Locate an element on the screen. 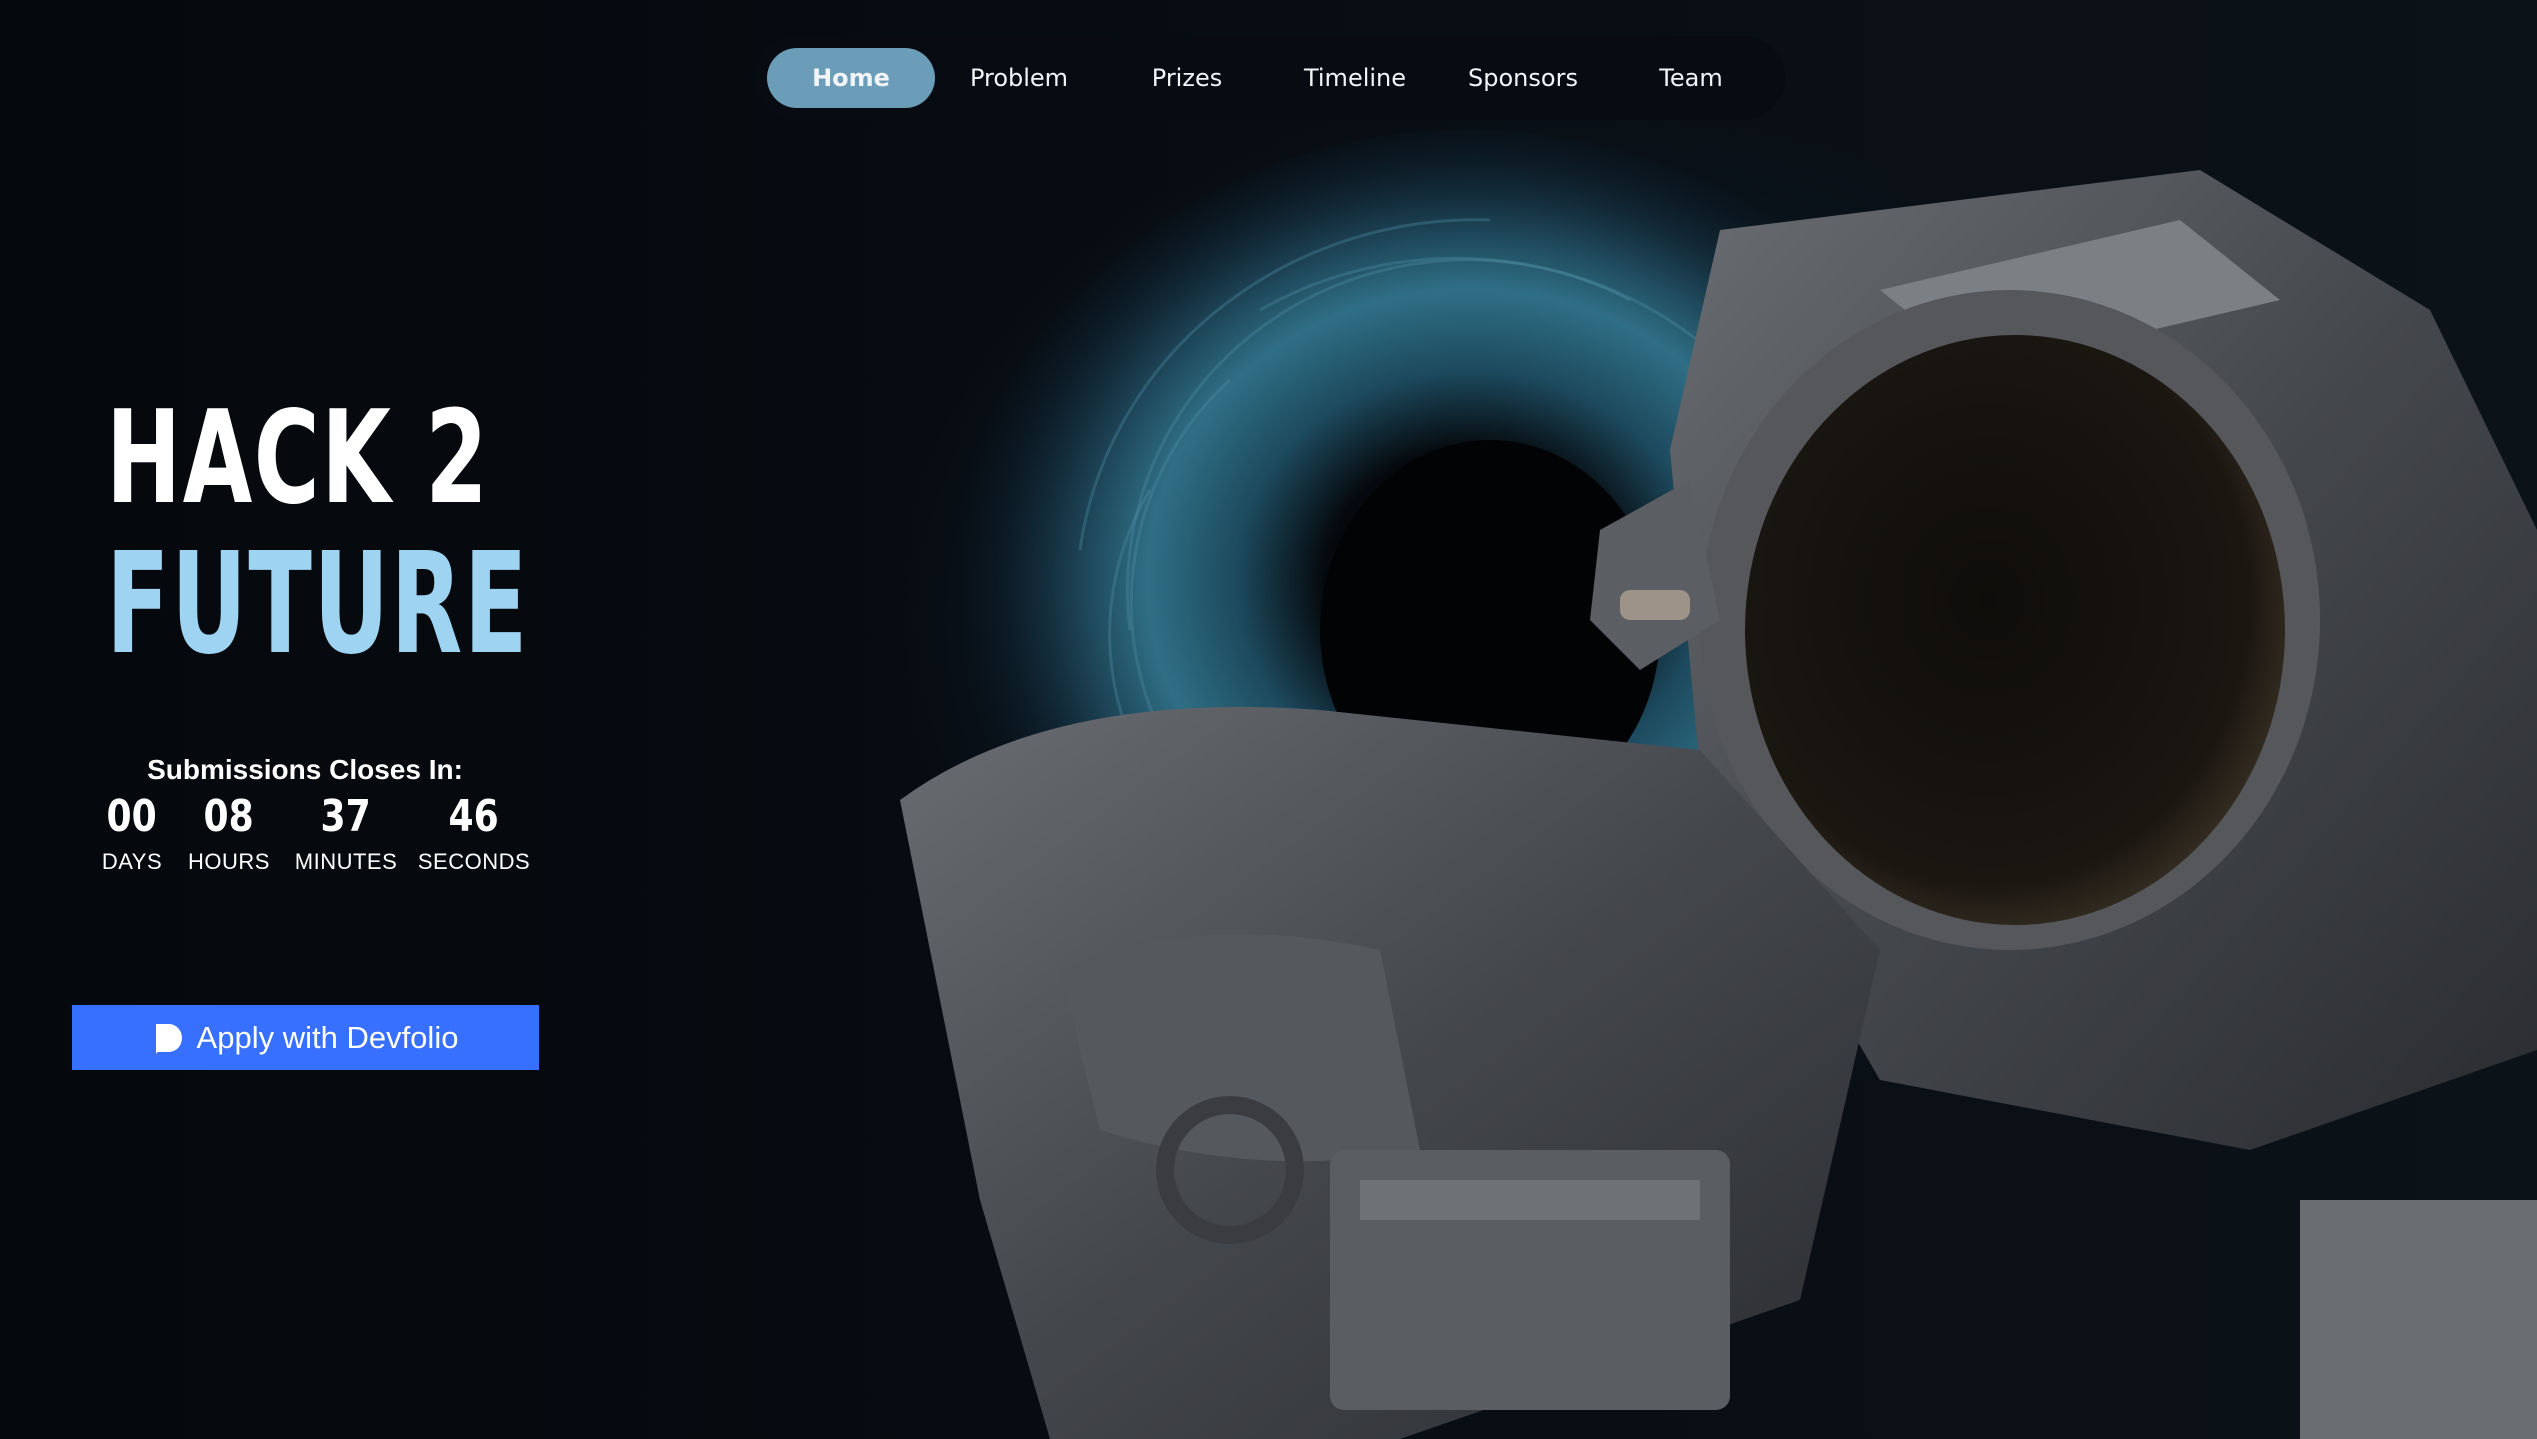 The width and height of the screenshot is (2537, 1439). countdown-value: 08 is located at coordinates (229, 816).